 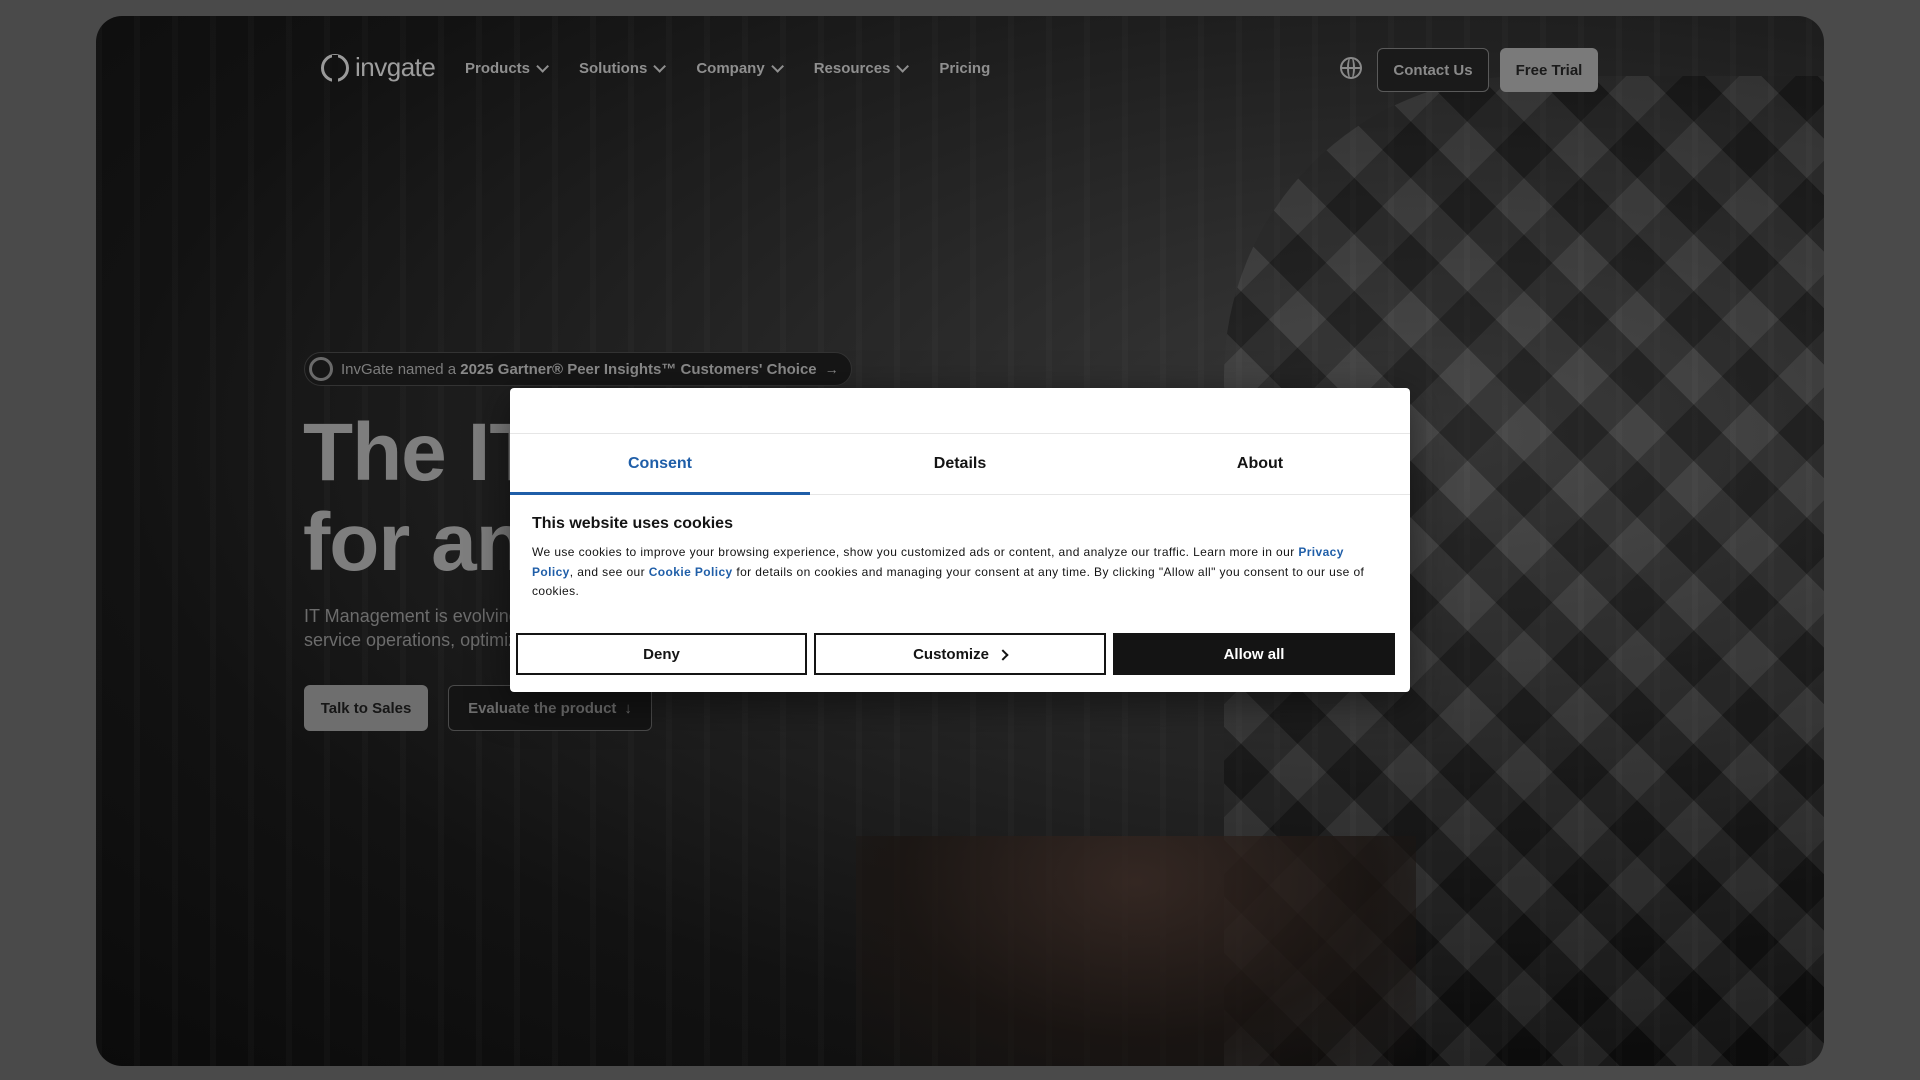 I want to click on customize-button: Customize, so click(x=960, y=654).